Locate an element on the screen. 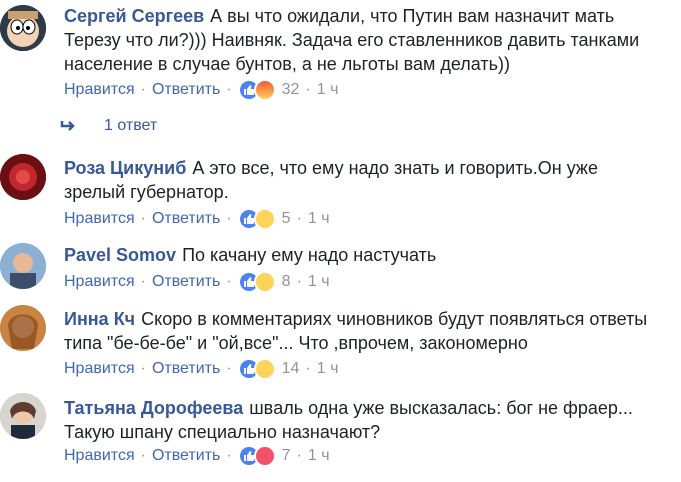 The height and width of the screenshot is (482, 681). red-avatar-icon is located at coordinates (23, 177).